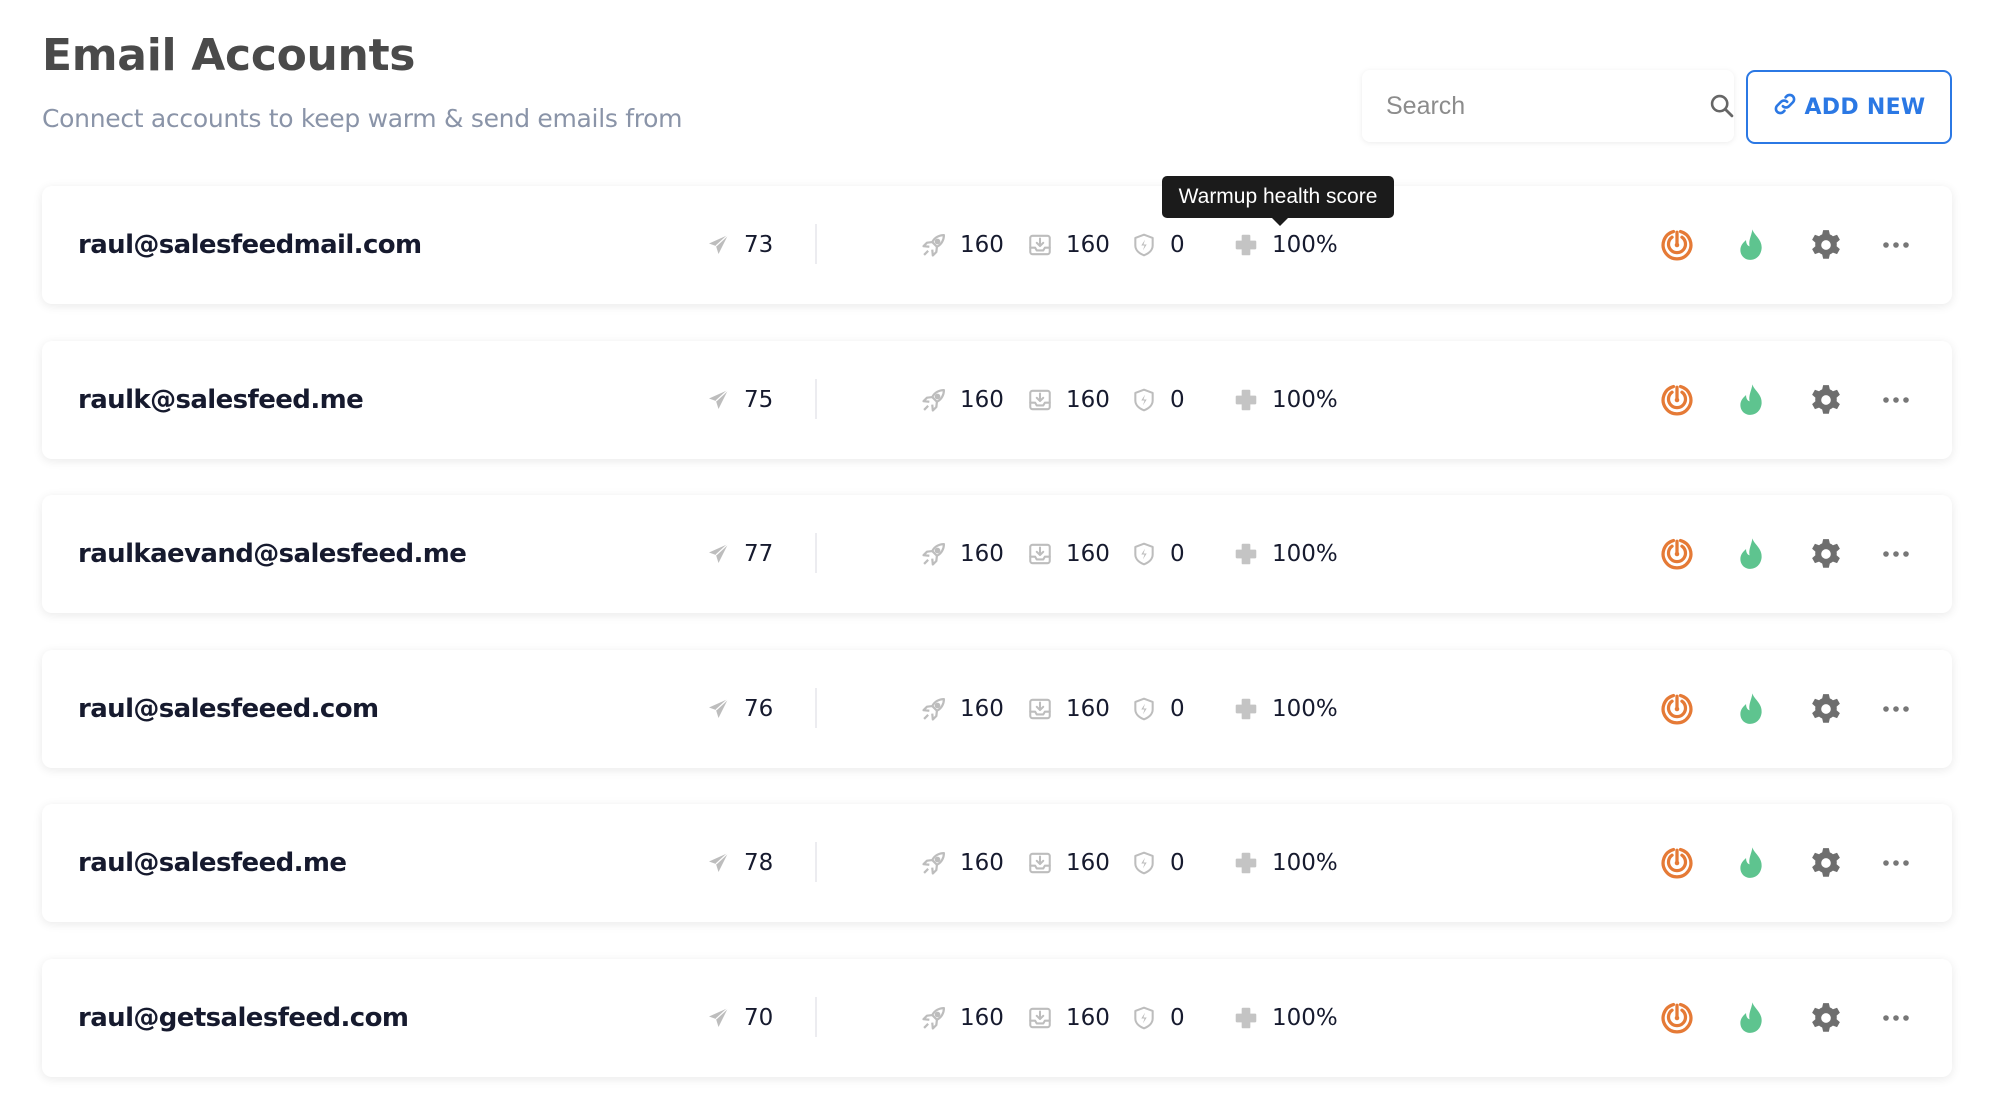 This screenshot has height=1100, width=2000. I want to click on account-email: raul@getsalesfeed.com, so click(243, 1018).